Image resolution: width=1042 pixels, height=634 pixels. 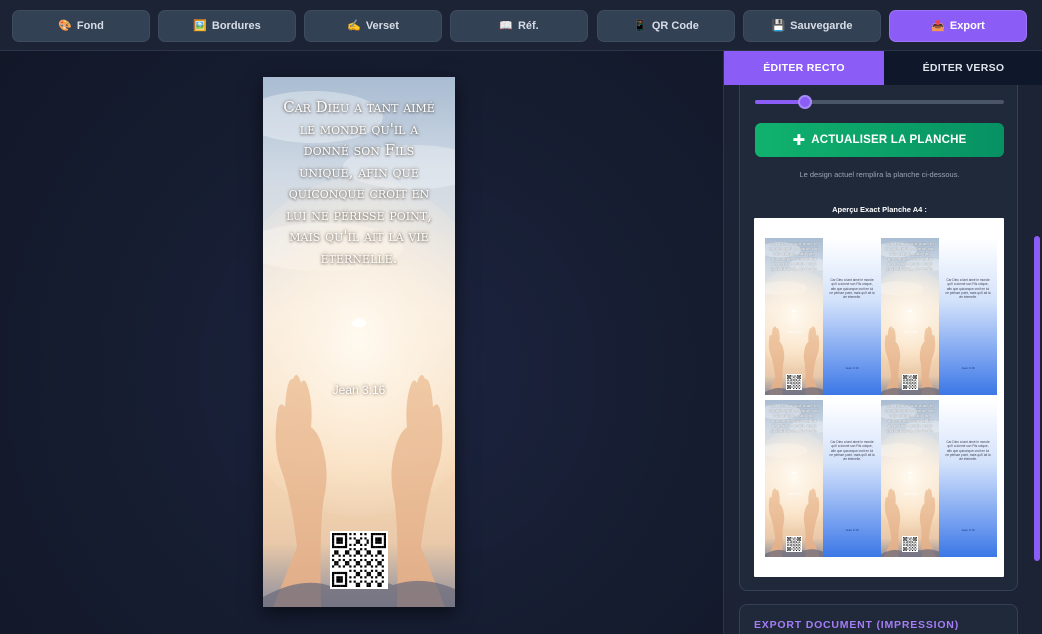 What do you see at coordinates (675, 26) in the screenshot?
I see `tab-qrcode-label: QR Code` at bounding box center [675, 26].